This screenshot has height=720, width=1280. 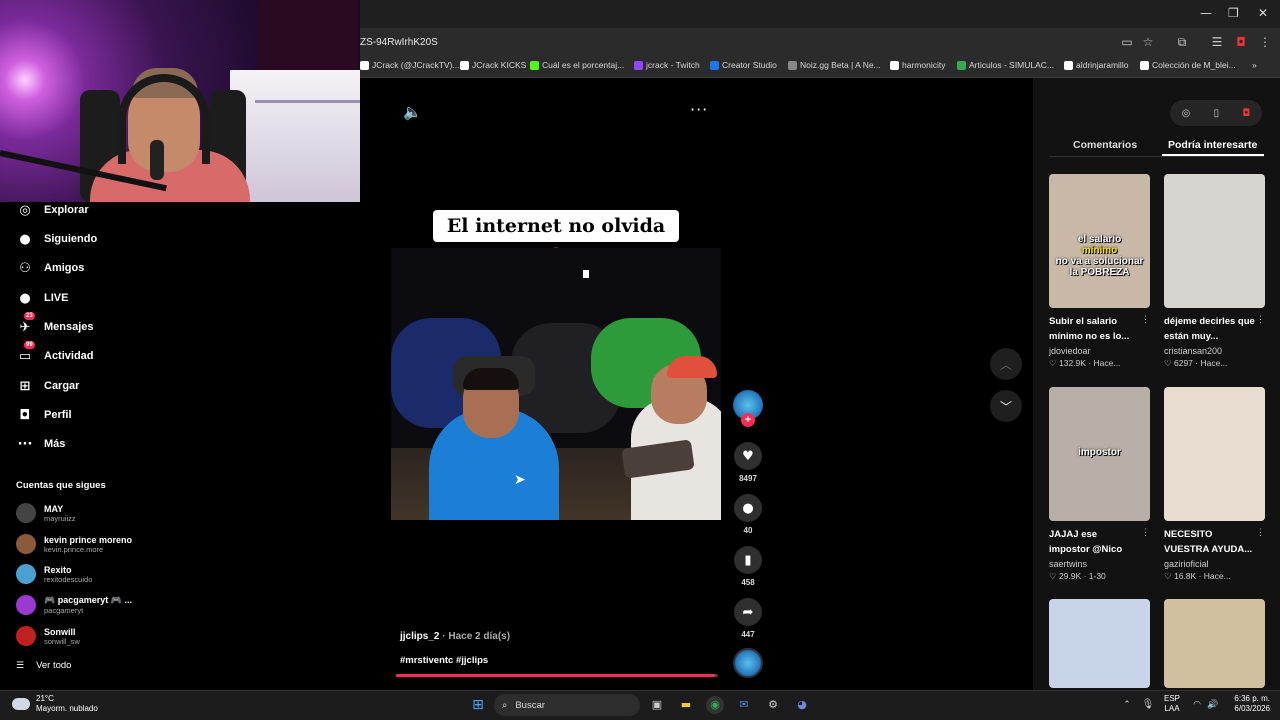 What do you see at coordinates (413, 113) in the screenshot?
I see `volume-icon: 🔈` at bounding box center [413, 113].